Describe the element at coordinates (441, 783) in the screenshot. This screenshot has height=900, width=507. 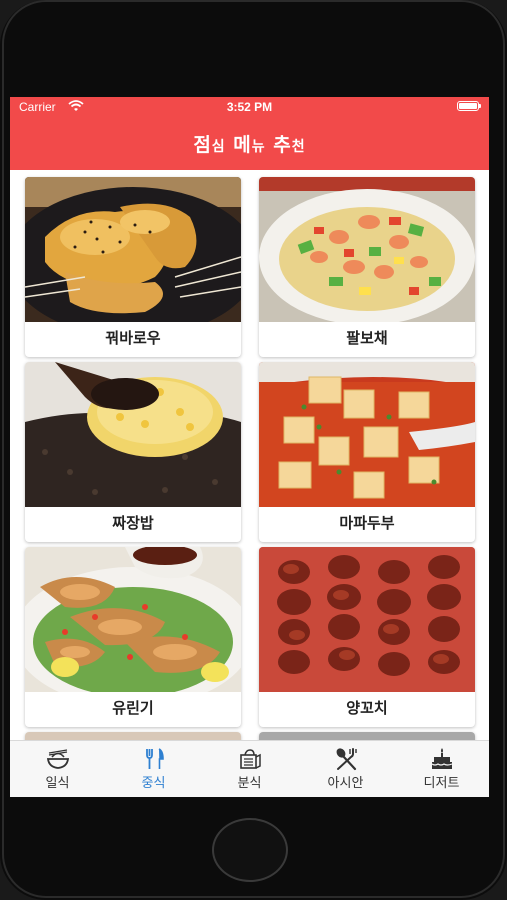
I see `tab-label: 디저트` at that location.